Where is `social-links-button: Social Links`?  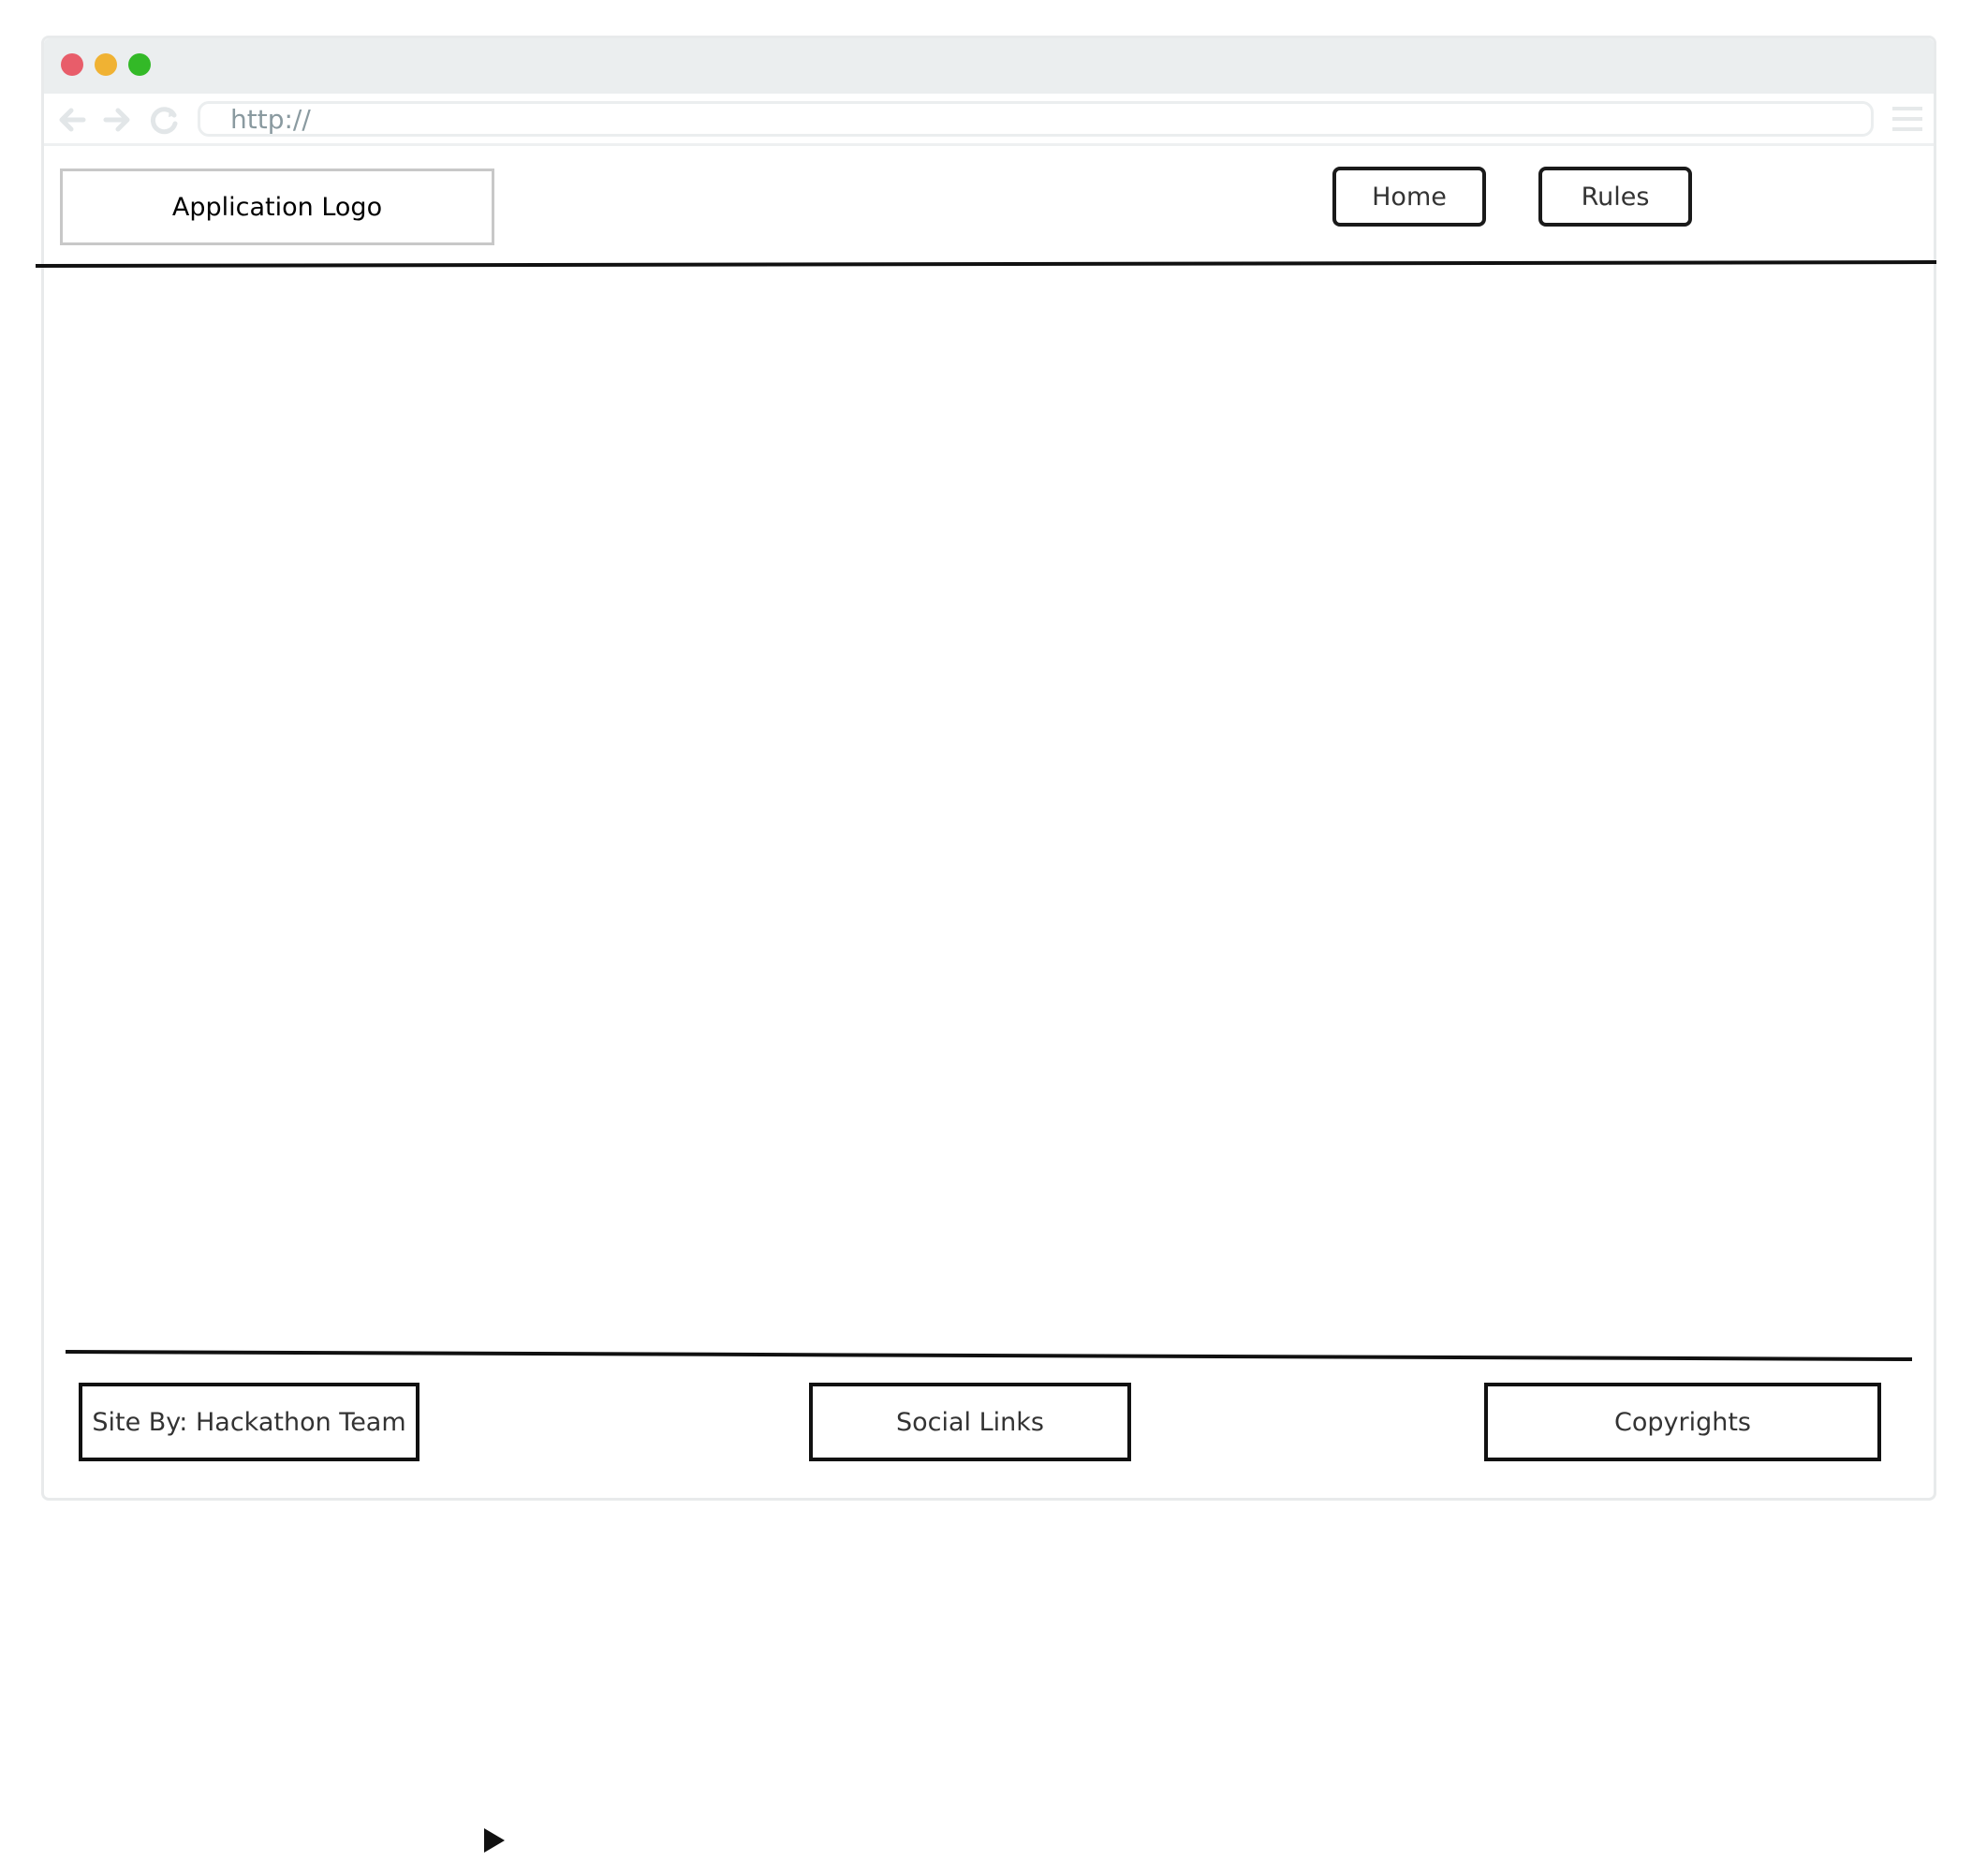
social-links-button: Social Links is located at coordinates (970, 1422).